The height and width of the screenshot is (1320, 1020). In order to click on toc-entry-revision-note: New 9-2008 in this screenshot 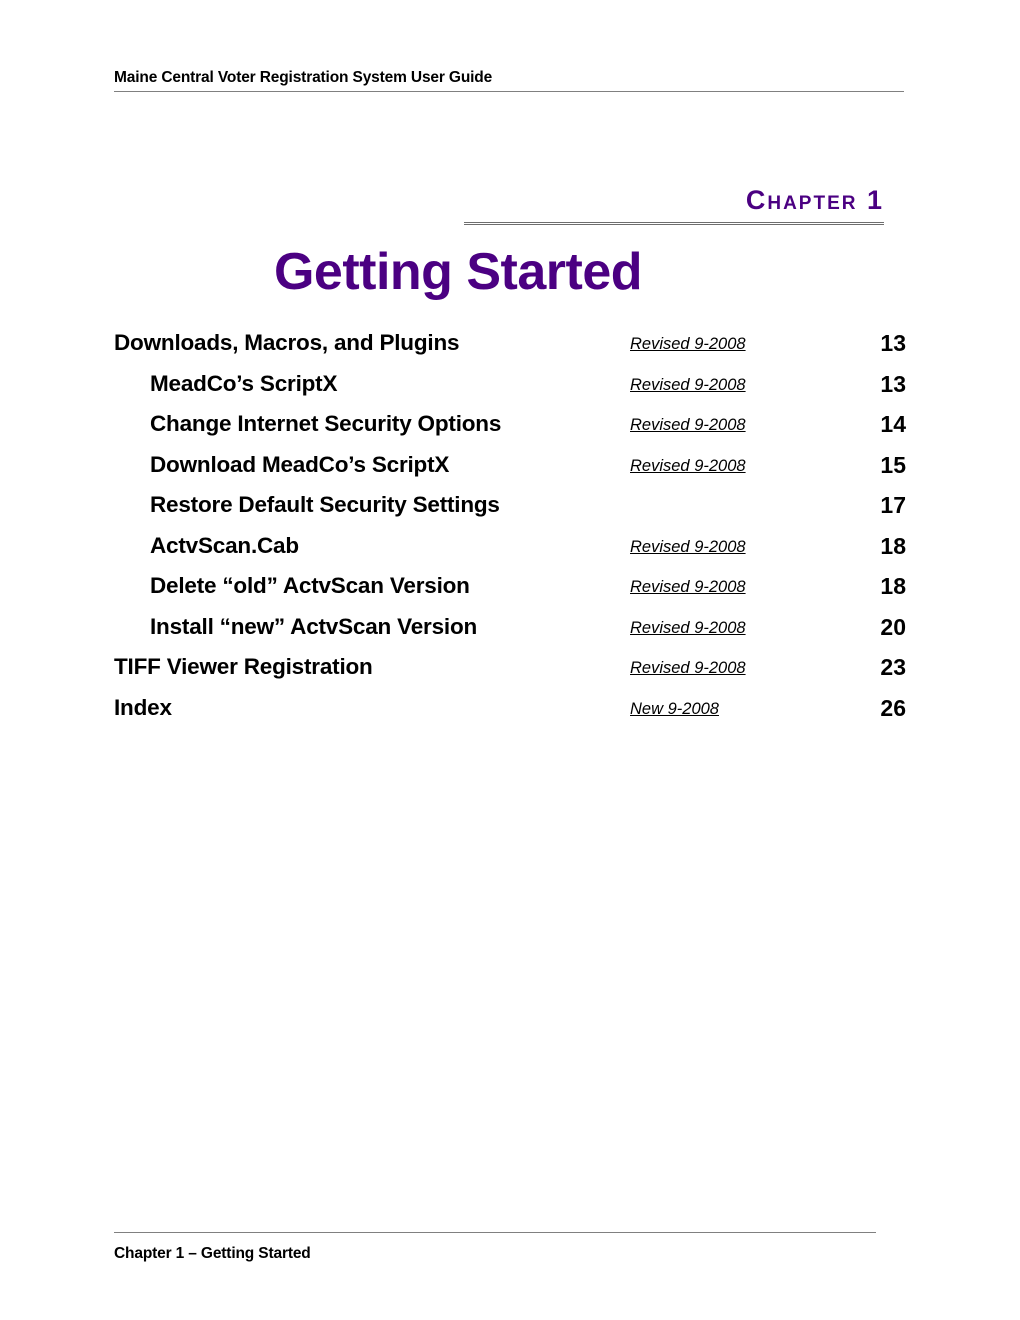, I will do `click(674, 709)`.